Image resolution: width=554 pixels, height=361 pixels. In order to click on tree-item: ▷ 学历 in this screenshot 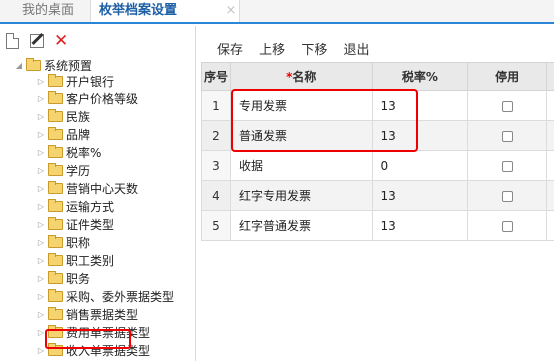, I will do `click(63, 171)`.